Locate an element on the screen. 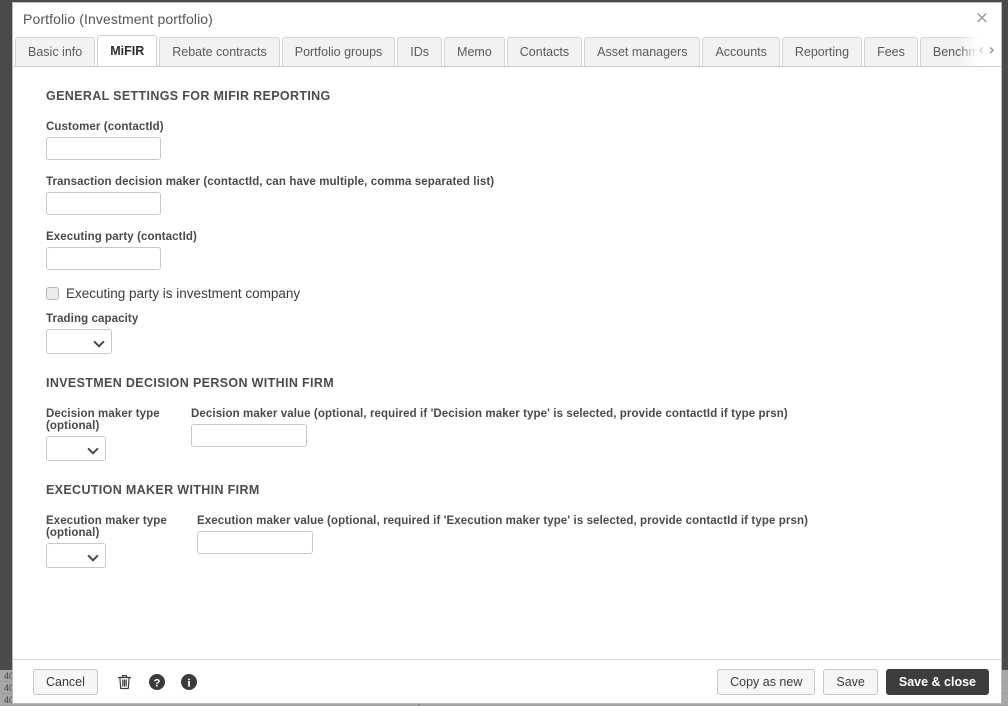  tab-mifir: MiFIR is located at coordinates (127, 50).